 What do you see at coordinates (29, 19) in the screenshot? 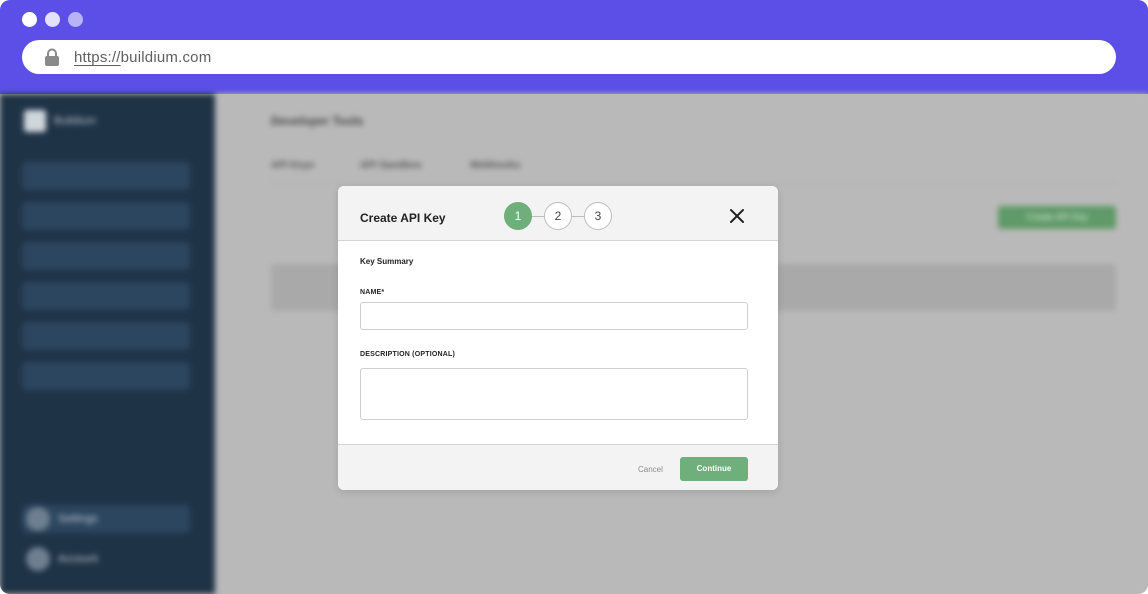
I see `window-close-dot` at bounding box center [29, 19].